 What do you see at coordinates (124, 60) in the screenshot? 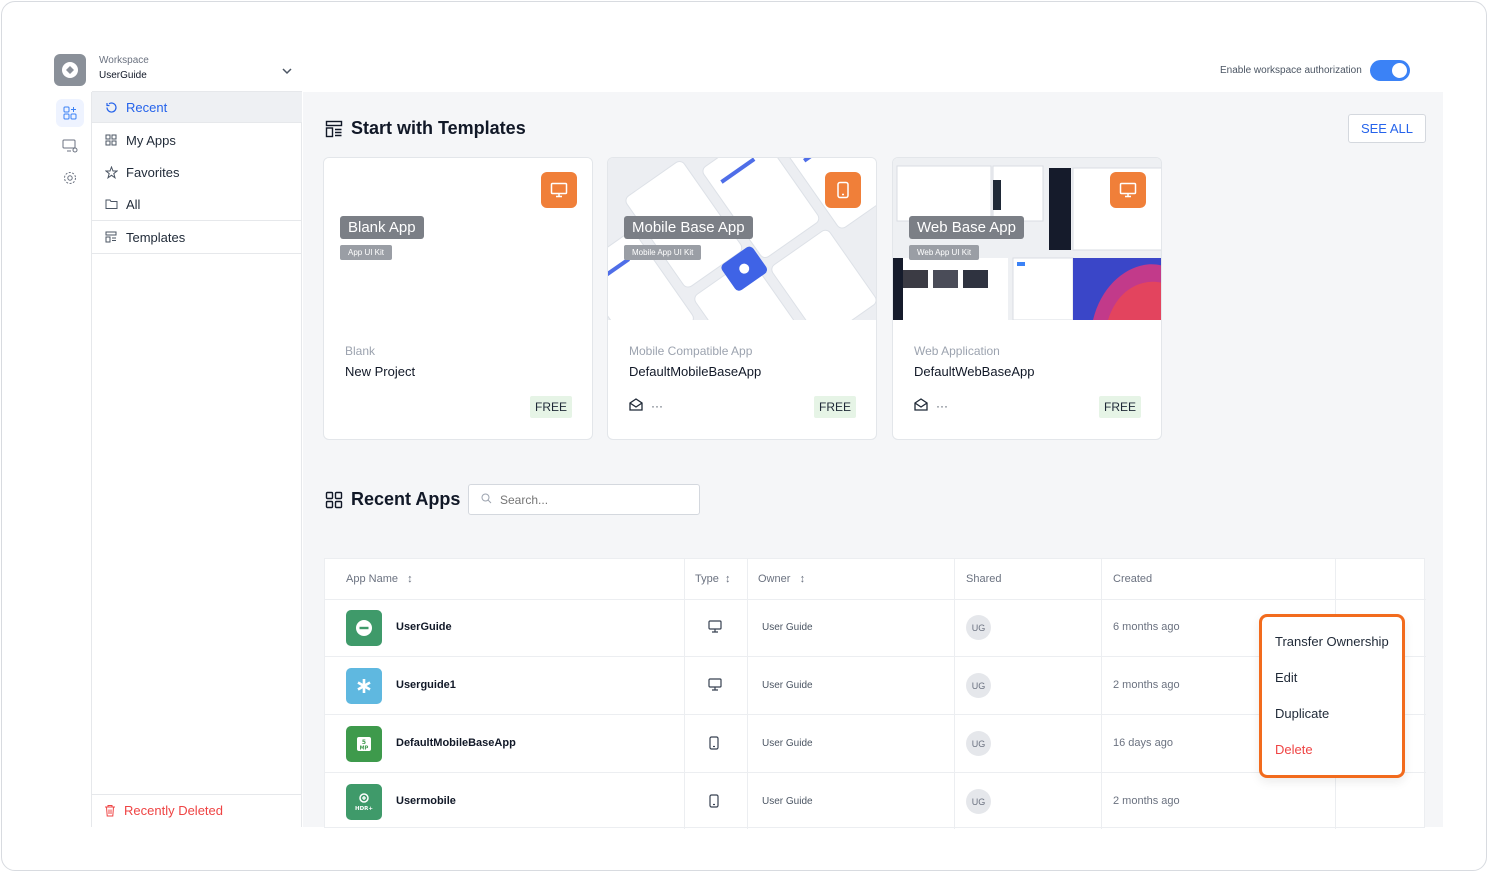
I see `workspace-label: Workspace` at bounding box center [124, 60].